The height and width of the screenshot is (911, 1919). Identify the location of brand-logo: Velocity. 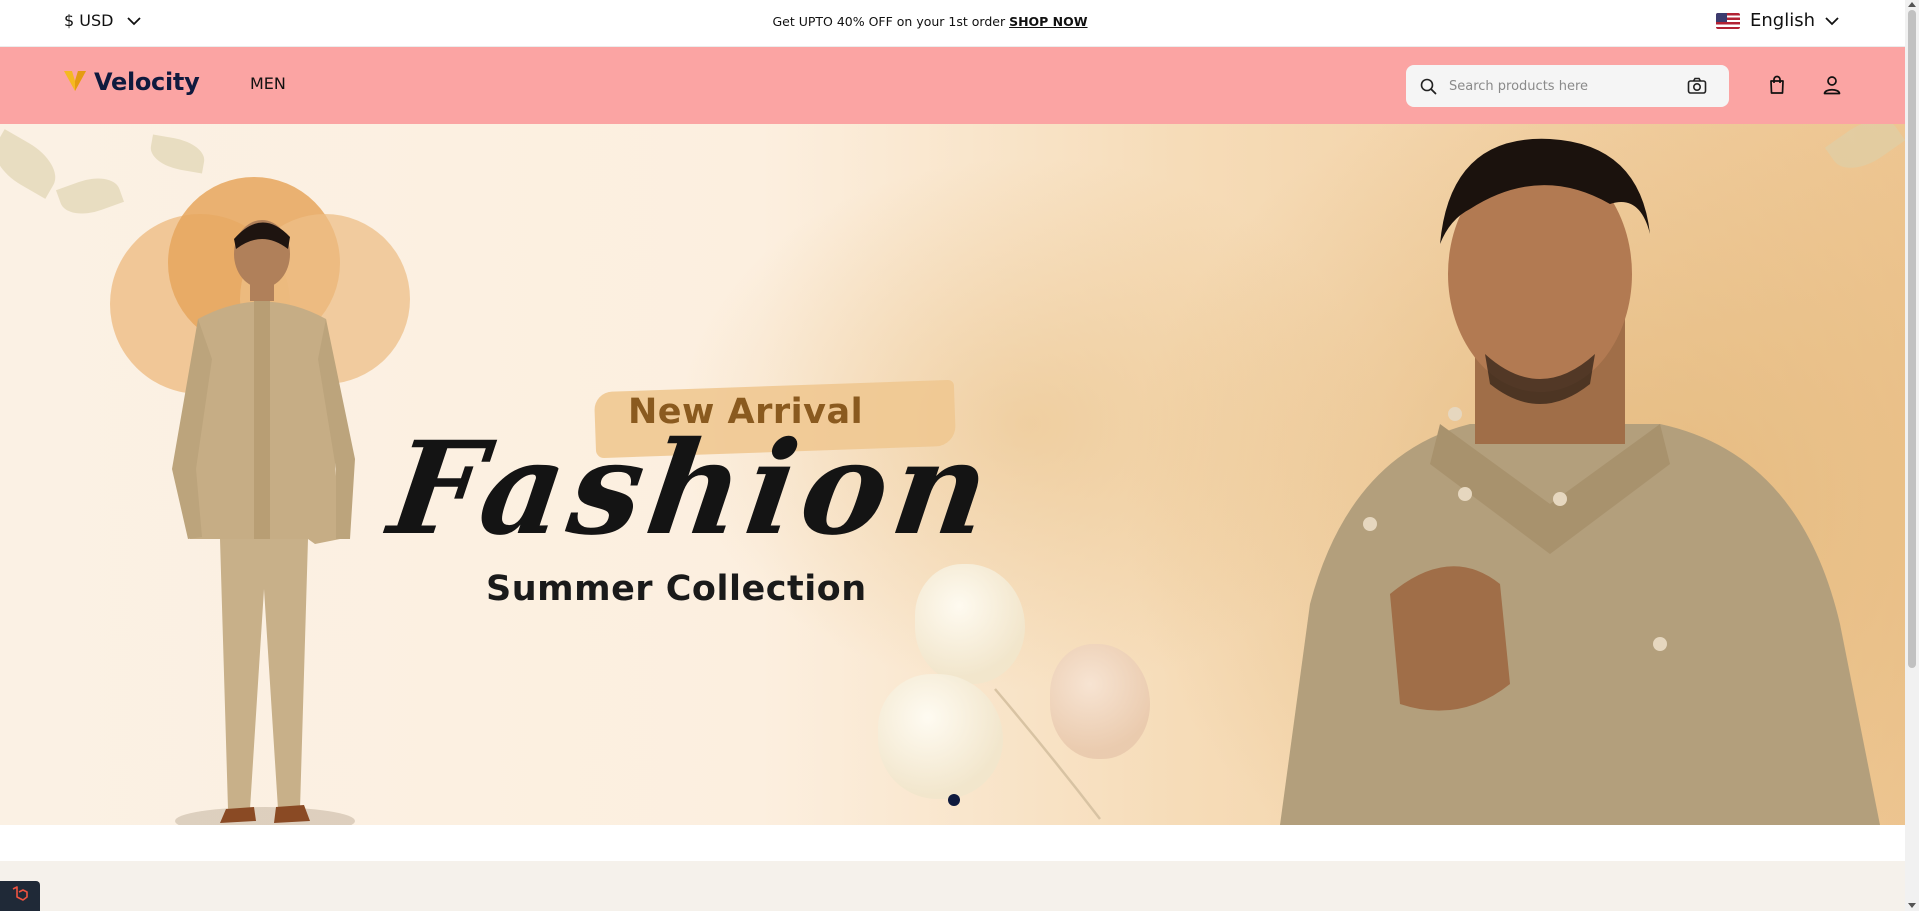
(131, 82).